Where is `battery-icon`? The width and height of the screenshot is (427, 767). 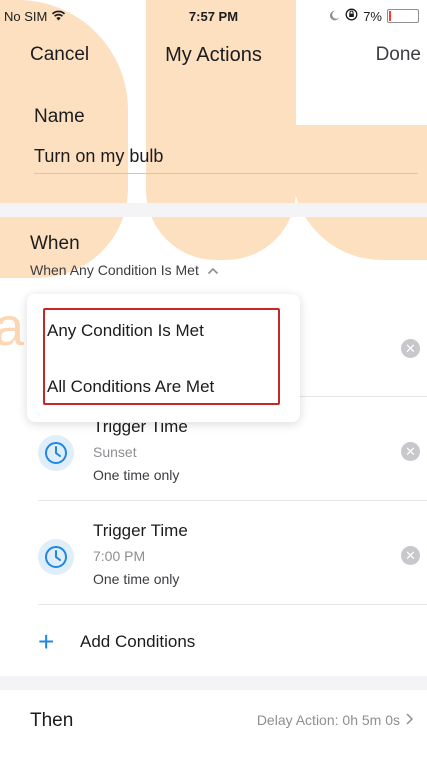 battery-icon is located at coordinates (403, 16).